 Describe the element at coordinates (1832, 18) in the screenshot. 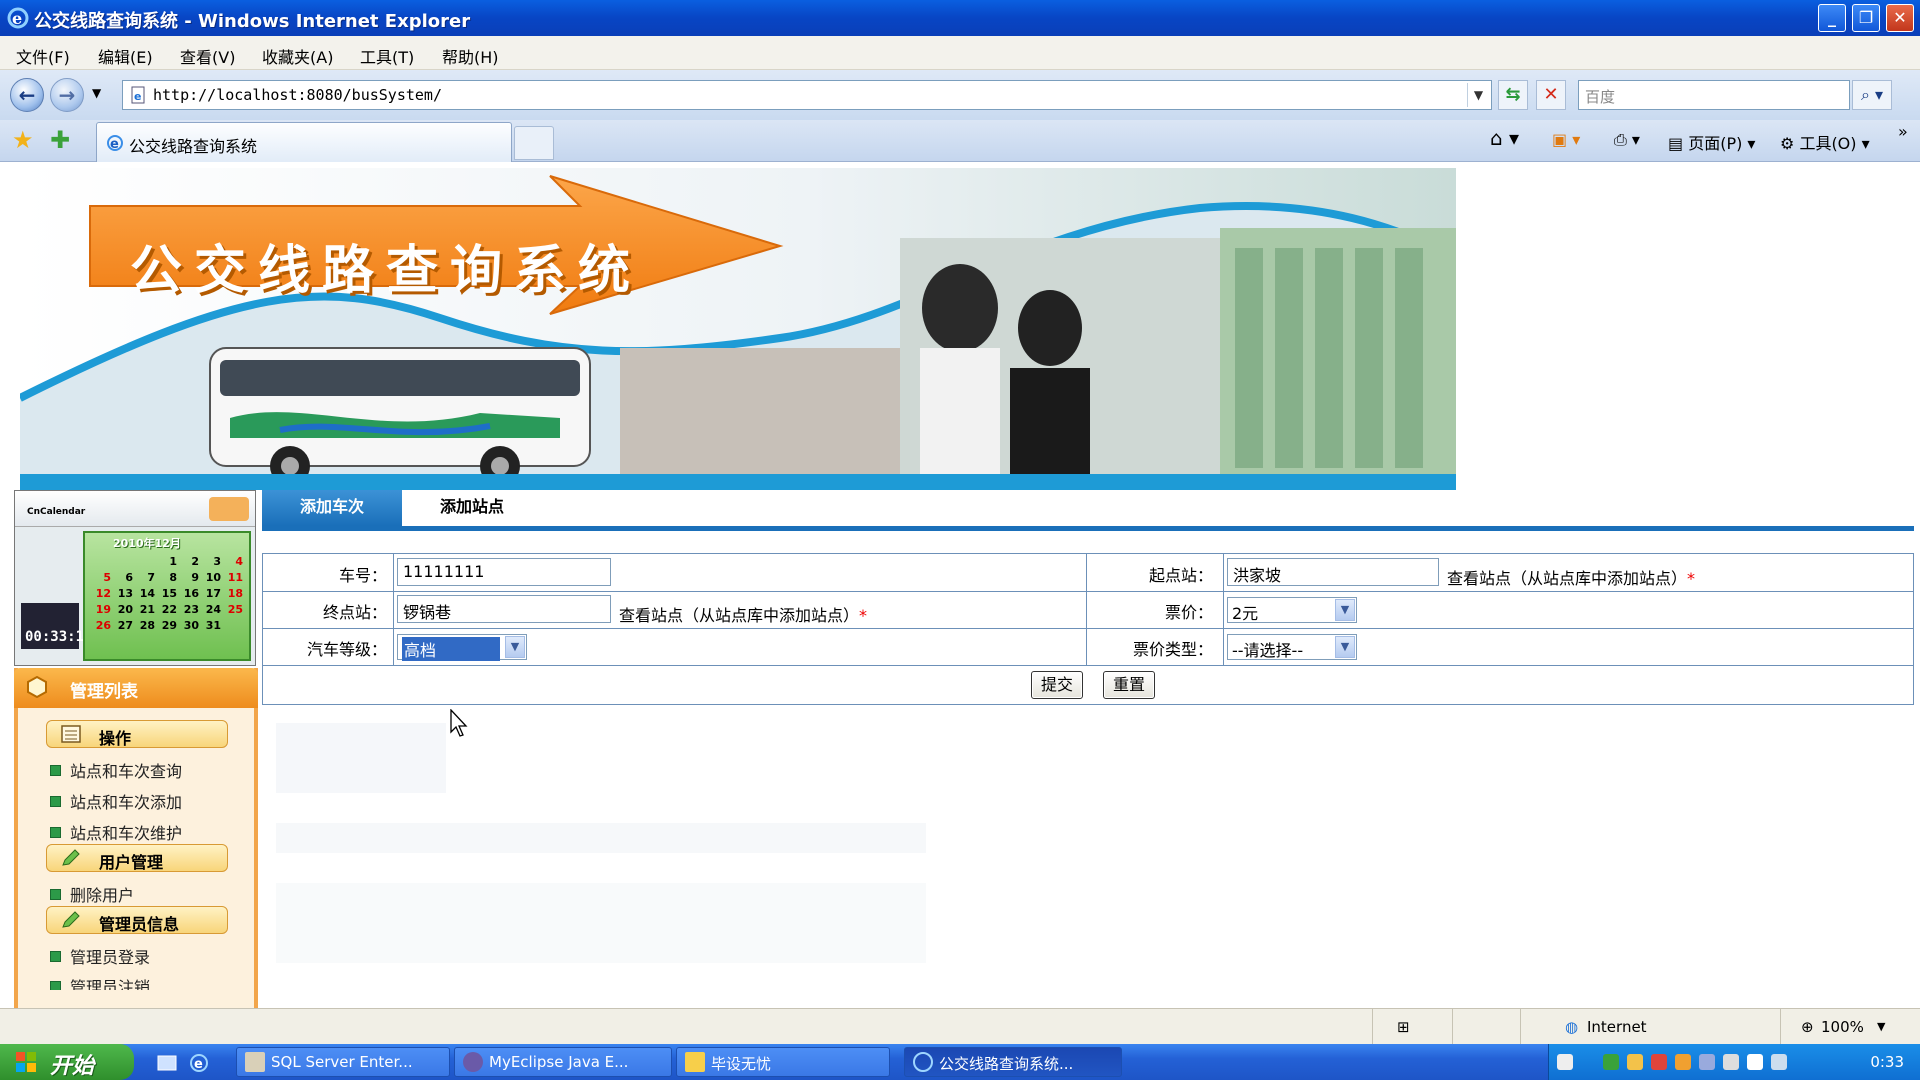

I see `minimize-button: _` at that location.